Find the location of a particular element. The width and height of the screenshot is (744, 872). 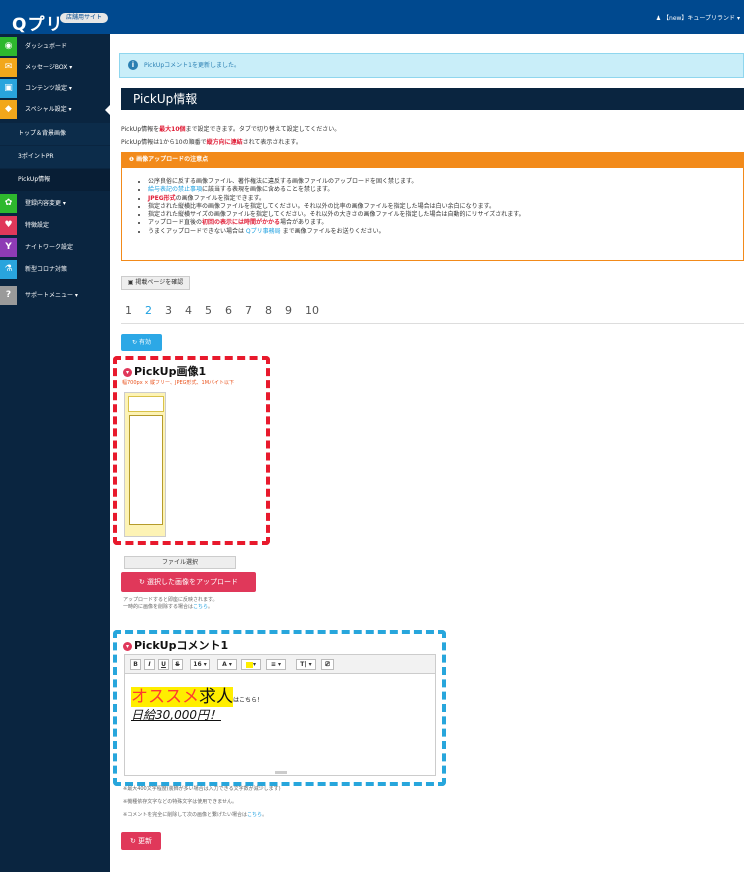

file-select-button: ファイル選択 is located at coordinates (180, 562).